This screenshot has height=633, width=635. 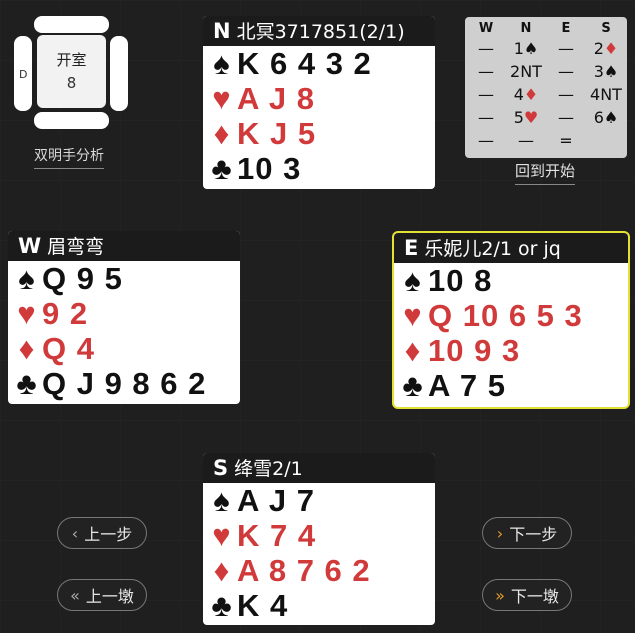 What do you see at coordinates (533, 534) in the screenshot?
I see `next-step-label: 下一步` at bounding box center [533, 534].